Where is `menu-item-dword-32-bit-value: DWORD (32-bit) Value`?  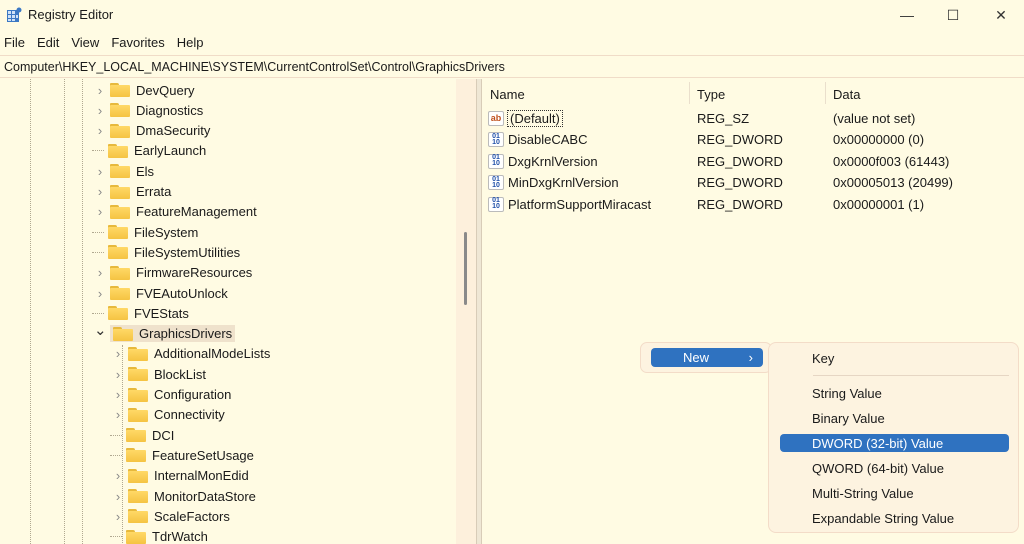 menu-item-dword-32-bit-value: DWORD (32-bit) Value is located at coordinates (894, 443).